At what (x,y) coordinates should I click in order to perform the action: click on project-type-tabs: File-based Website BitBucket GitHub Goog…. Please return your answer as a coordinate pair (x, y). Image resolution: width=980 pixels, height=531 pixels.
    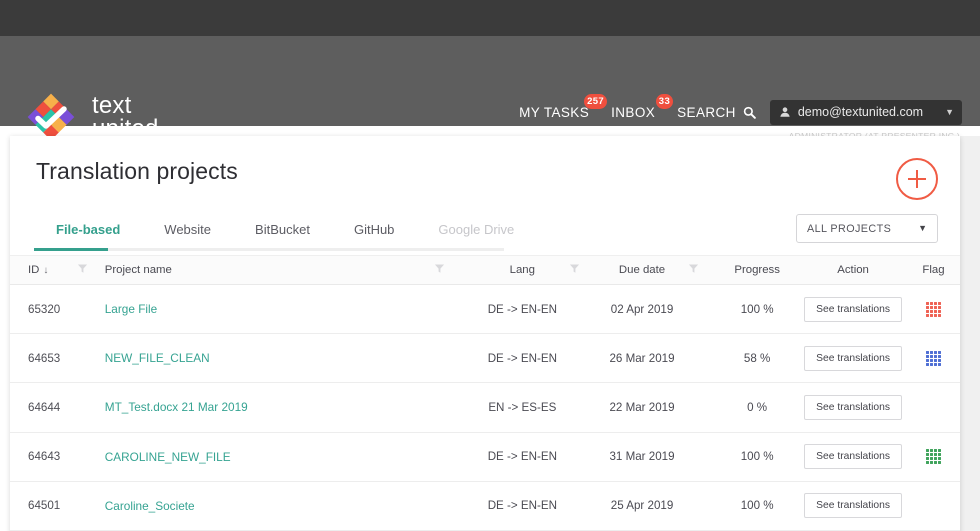
    Looking at the image, I should click on (285, 230).